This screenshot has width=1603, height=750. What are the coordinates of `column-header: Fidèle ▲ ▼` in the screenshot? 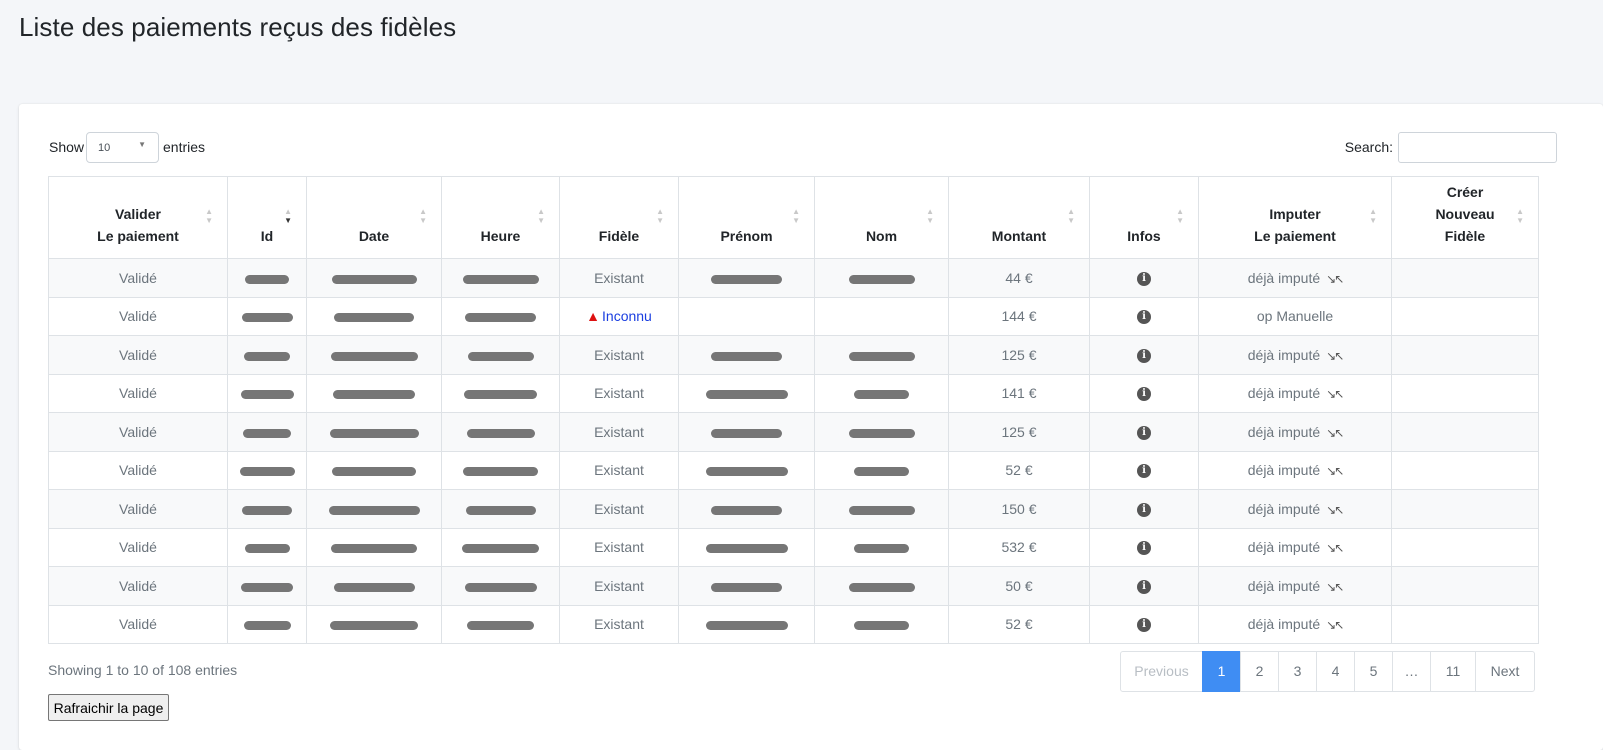 It's located at (619, 217).